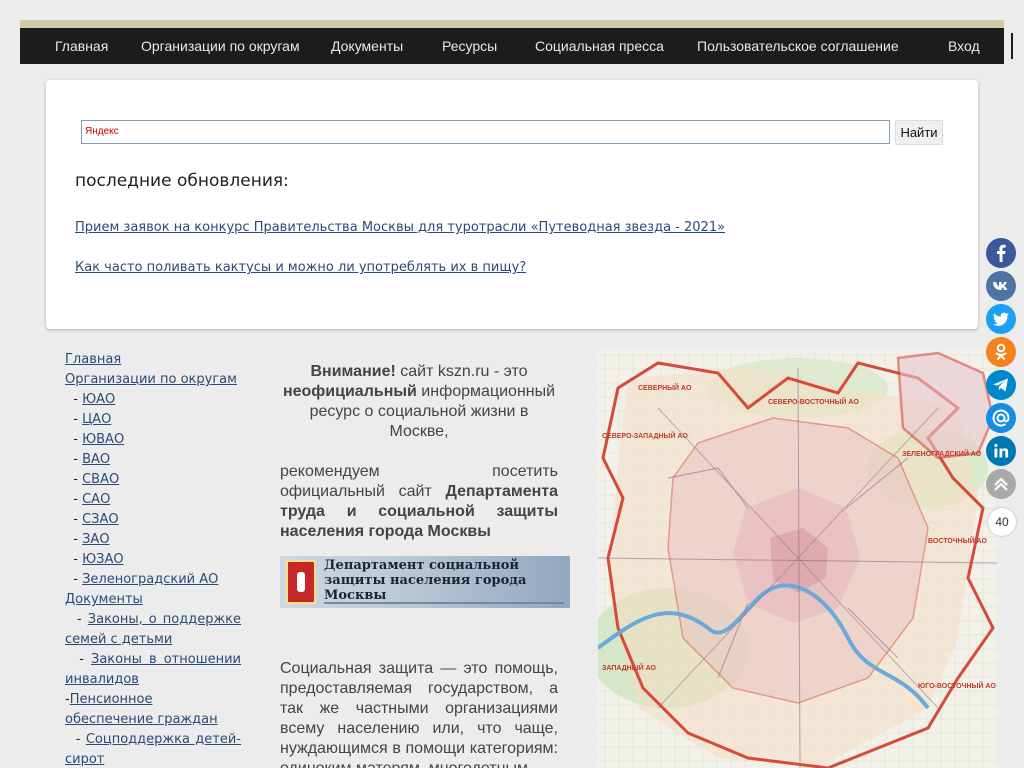 The width and height of the screenshot is (1024, 768). I want to click on sidebar-item-pension-cont: обеспечение граждан, so click(153, 720).